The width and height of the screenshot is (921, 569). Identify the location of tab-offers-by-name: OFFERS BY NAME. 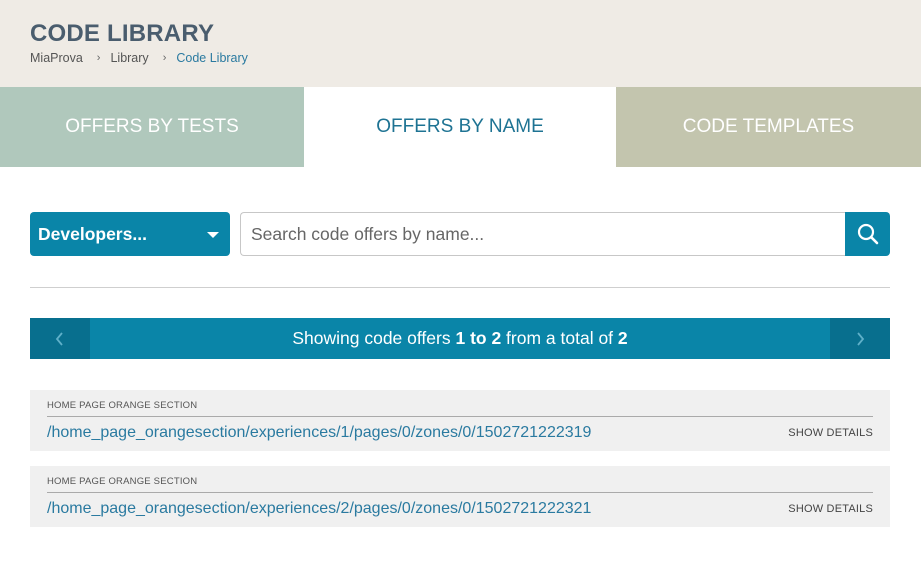
(460, 127).